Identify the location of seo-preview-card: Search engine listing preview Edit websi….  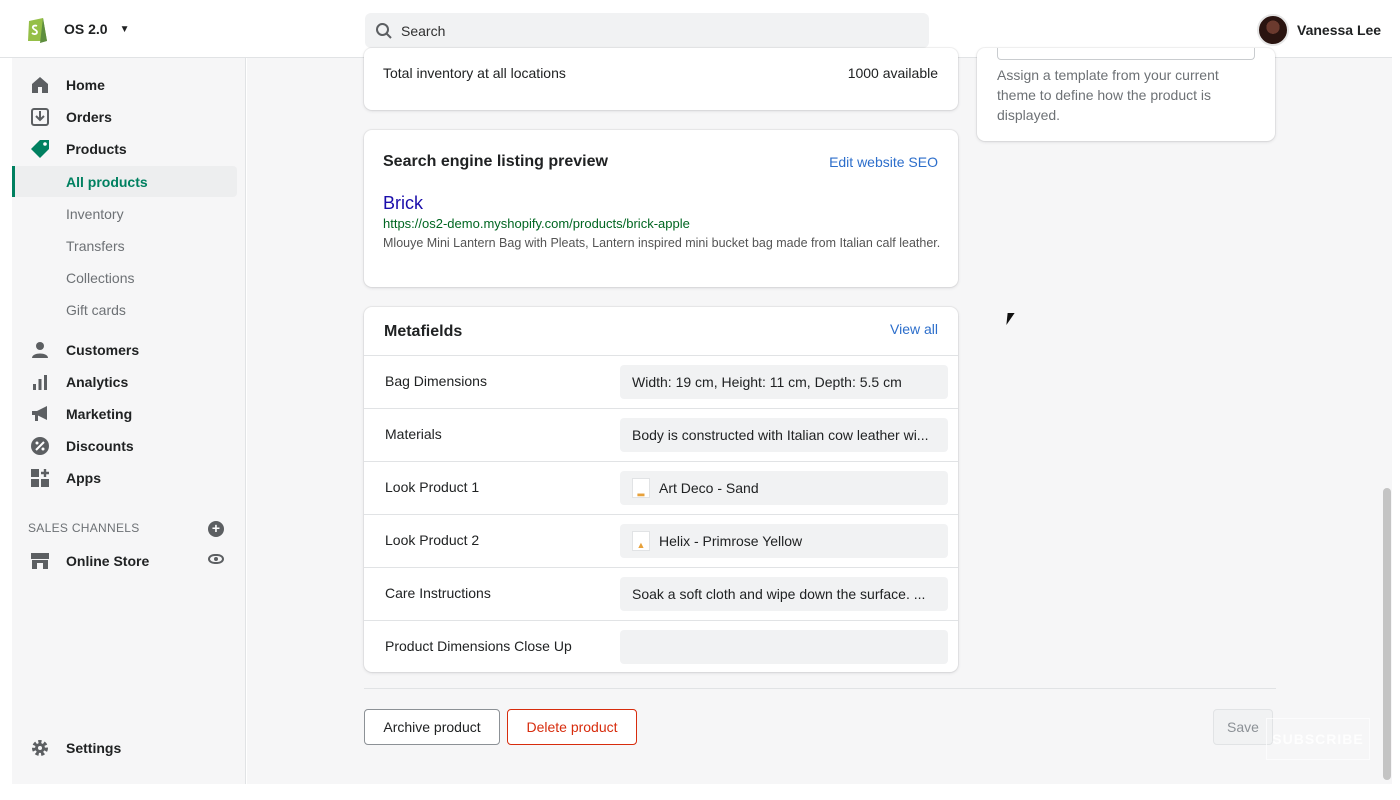
(661, 208).